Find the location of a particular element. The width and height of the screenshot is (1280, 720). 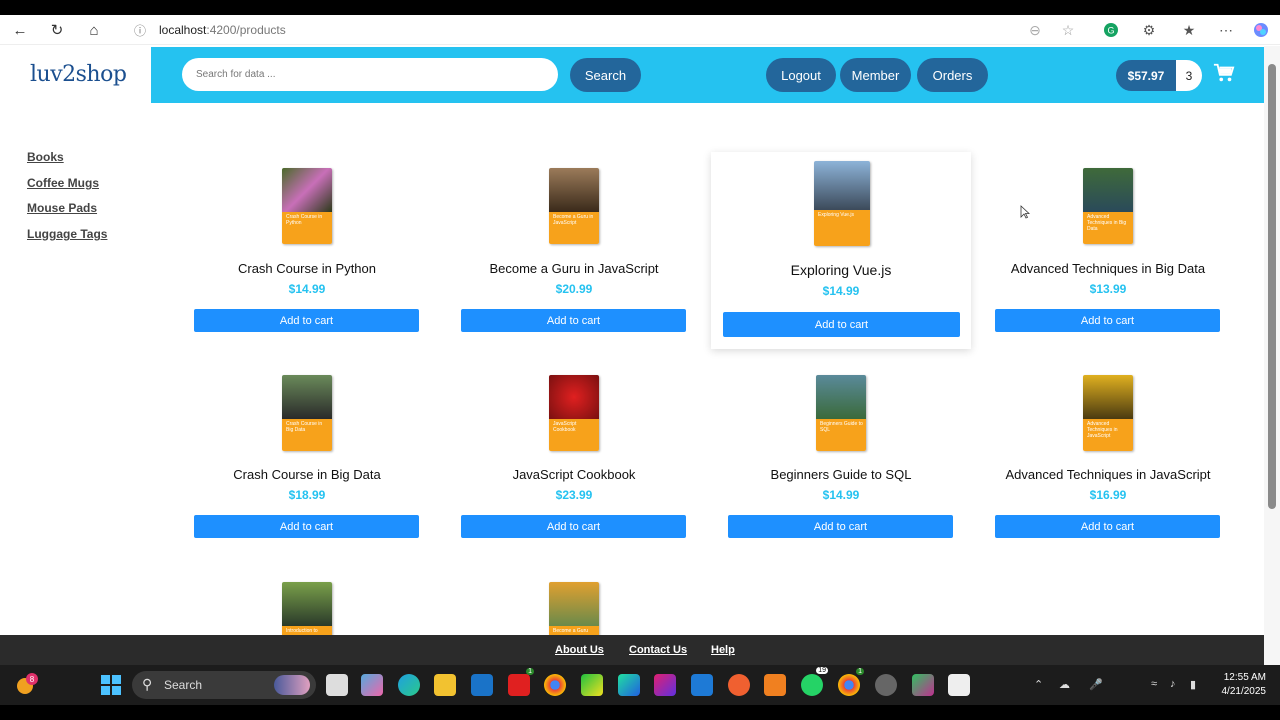

cart-status: $57.97 3 is located at coordinates (1159, 75).